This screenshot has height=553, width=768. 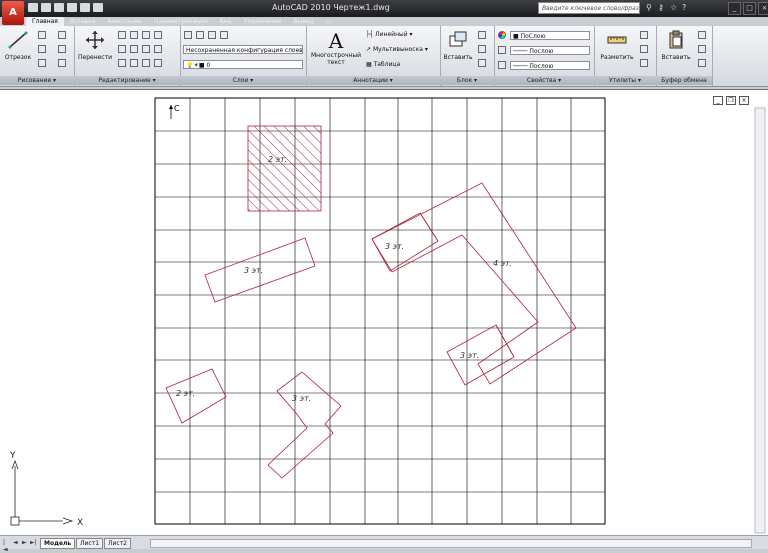 I want to click on tab-manage: Управление, so click(x=263, y=21).